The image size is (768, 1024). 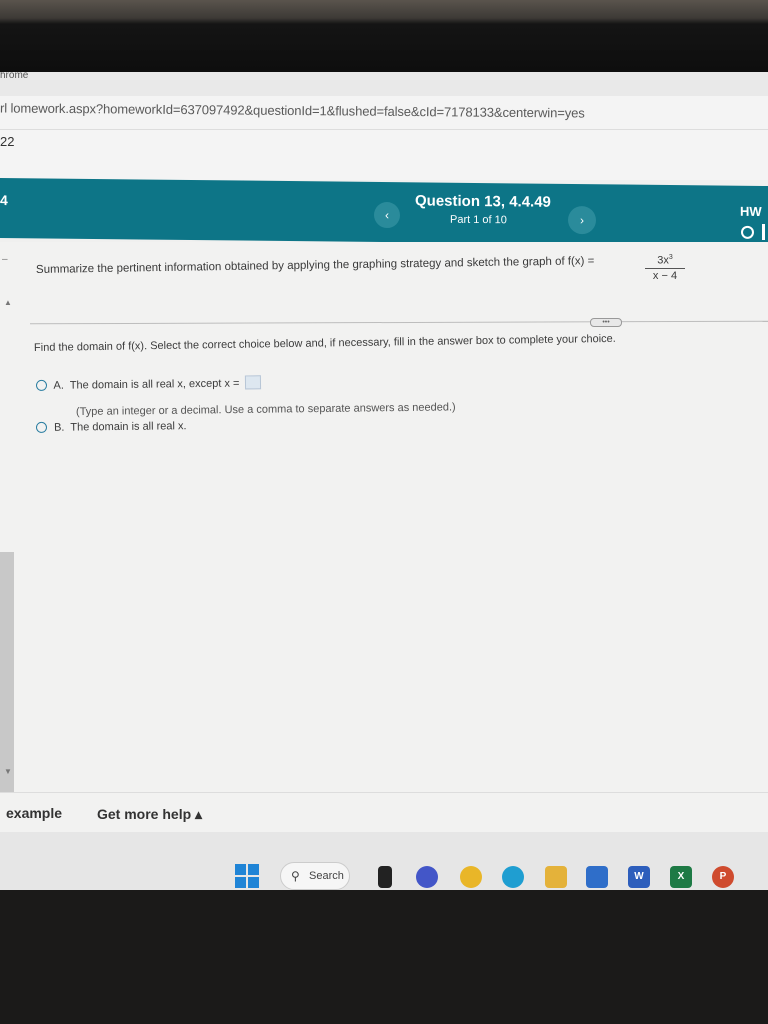 What do you see at coordinates (34, 813) in the screenshot?
I see `view-example-button: example` at bounding box center [34, 813].